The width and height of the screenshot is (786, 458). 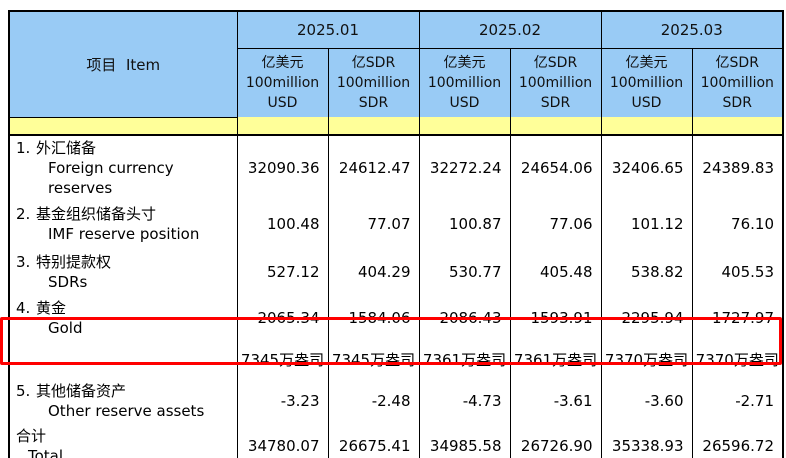 I want to click on value-cell: 405.48, so click(x=555, y=272).